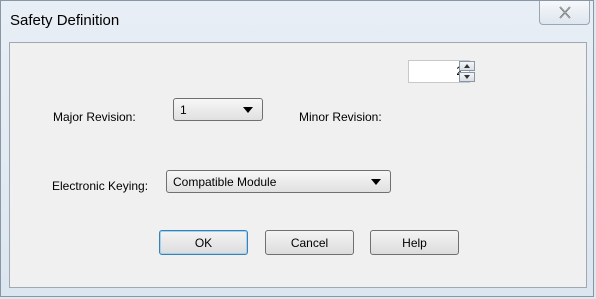 The width and height of the screenshot is (596, 299). I want to click on minor-revision-spinner, so click(467, 71).